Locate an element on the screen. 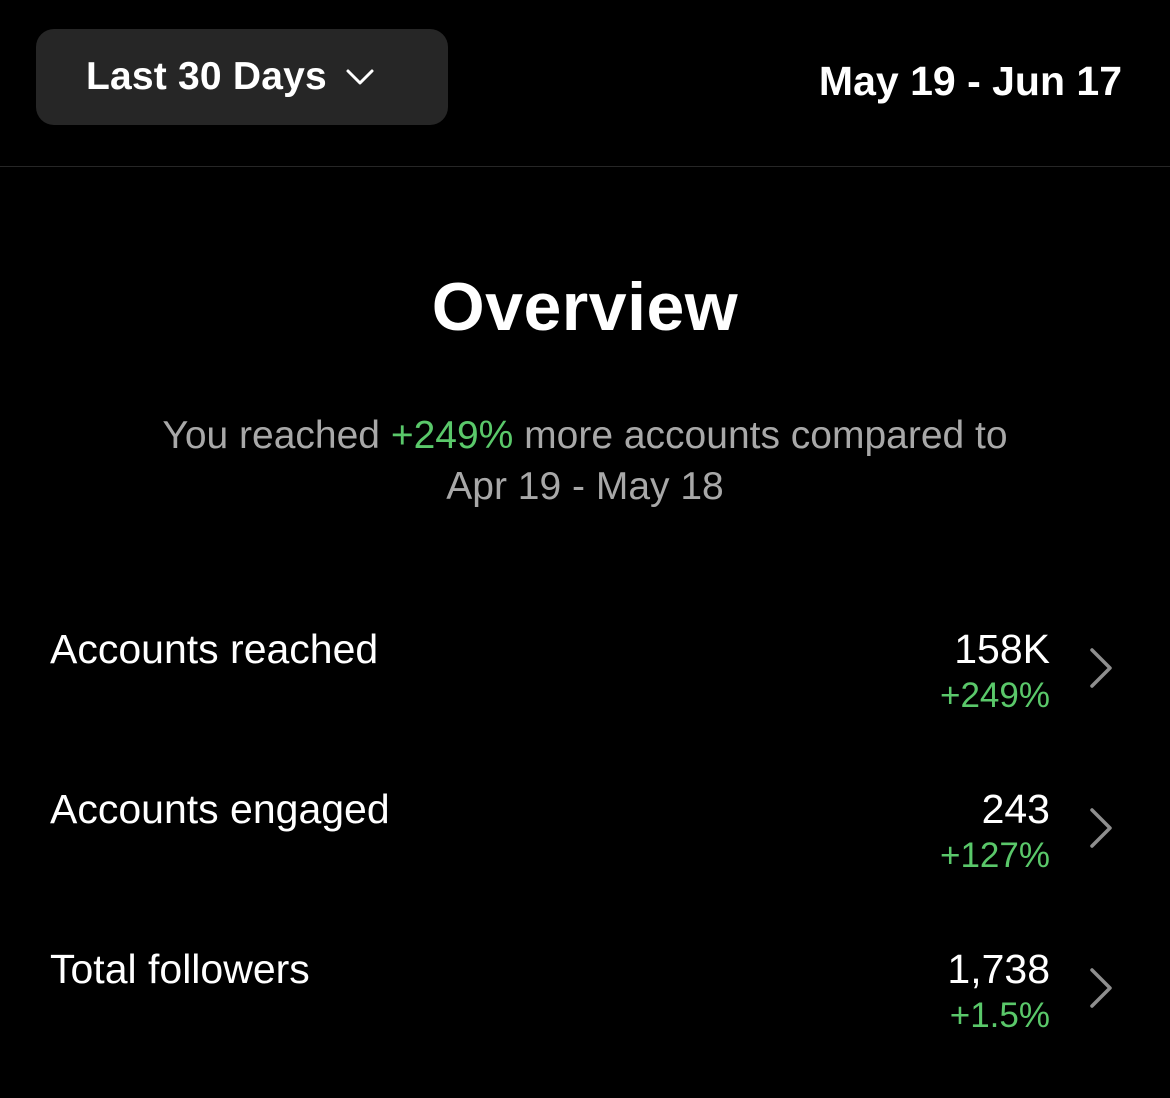 The image size is (1170, 1098). current-date-range: May 19 - Jun 17 is located at coordinates (970, 81).